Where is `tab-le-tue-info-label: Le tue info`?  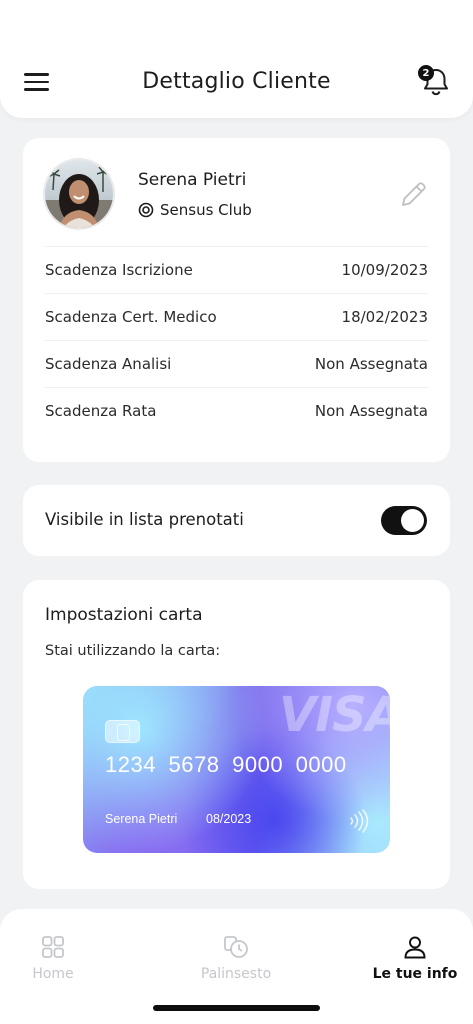 tab-le-tue-info-label: Le tue info is located at coordinates (415, 974).